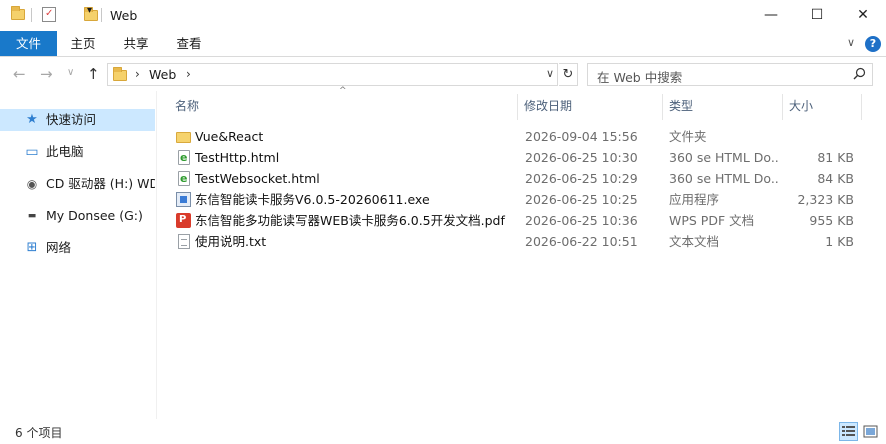  What do you see at coordinates (581, 157) in the screenshot?
I see `file-date: 2026-06-25 10:30` at bounding box center [581, 157].